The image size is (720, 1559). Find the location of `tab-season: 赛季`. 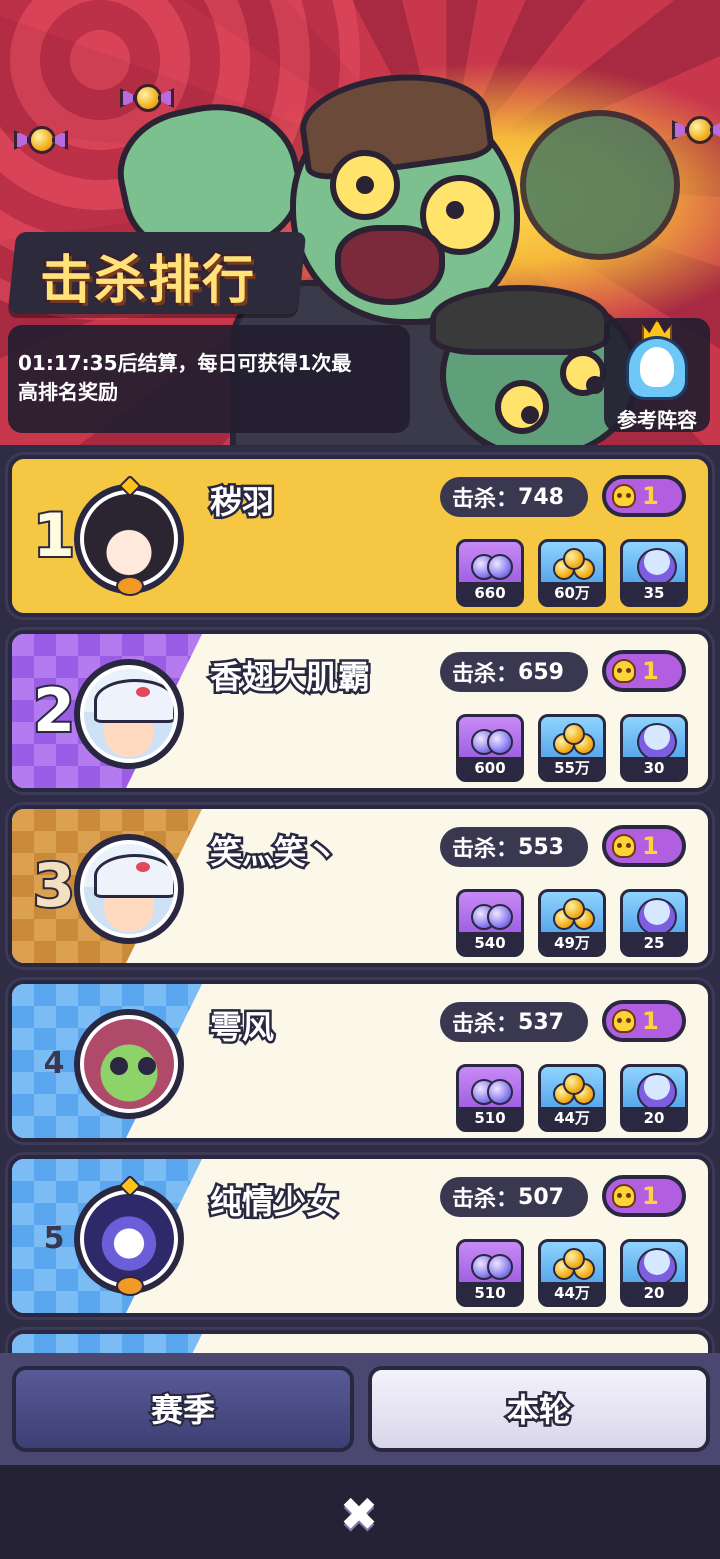

tab-season: 赛季 is located at coordinates (183, 1409).